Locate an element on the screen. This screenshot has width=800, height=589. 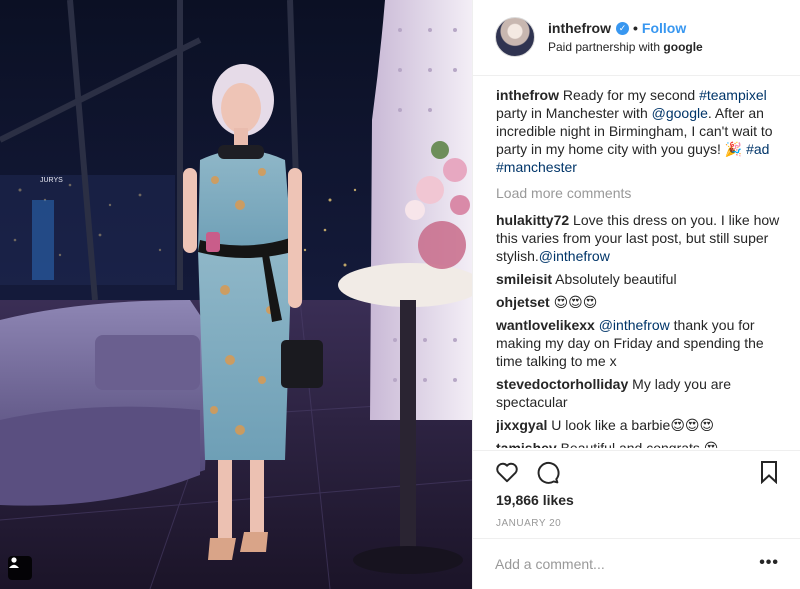
comment-username: jixxgyal is located at coordinates (521, 425).